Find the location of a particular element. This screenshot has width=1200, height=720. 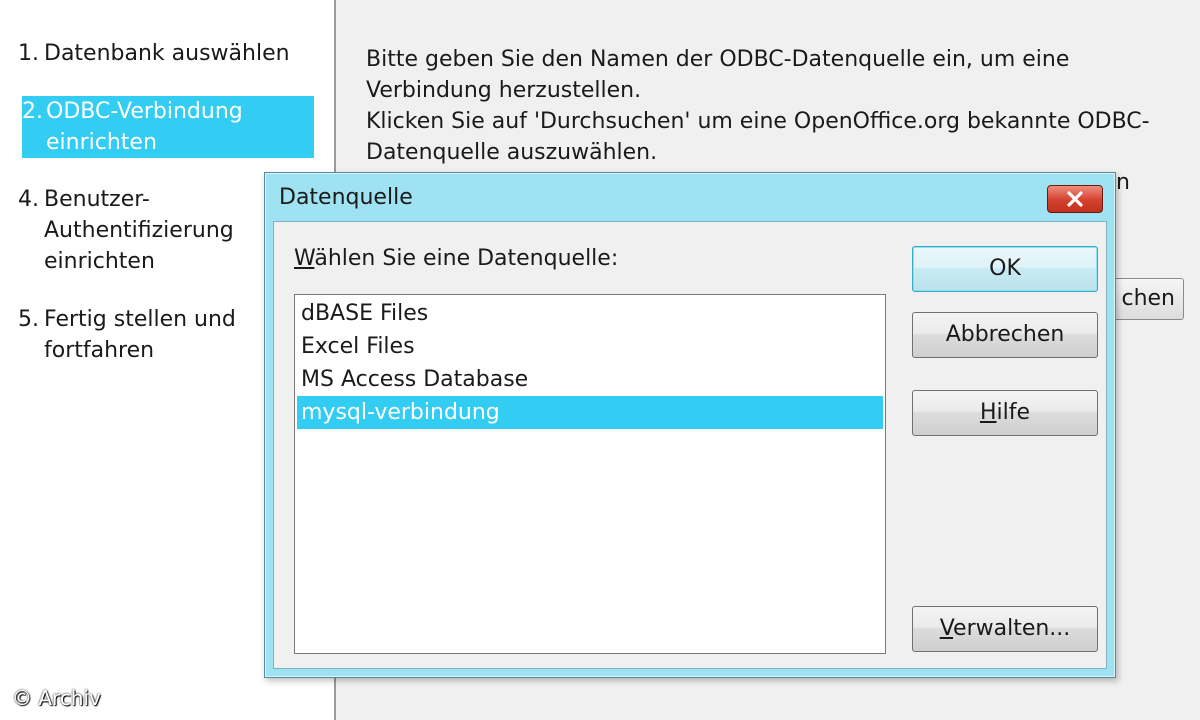

dialog-title: Datenquelle is located at coordinates (346, 197).